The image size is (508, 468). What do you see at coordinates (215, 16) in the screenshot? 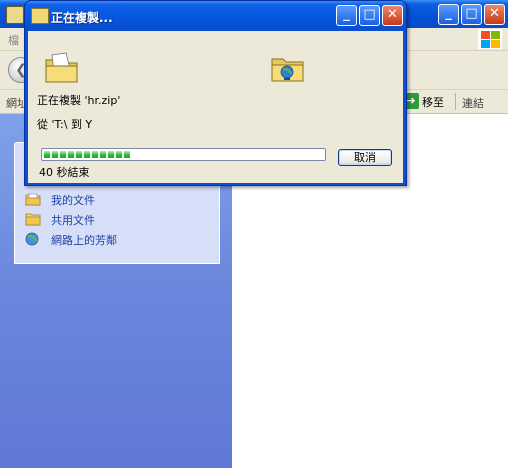
I see `dialog-titlebar: 正在複製... _ □ ✕` at bounding box center [215, 16].